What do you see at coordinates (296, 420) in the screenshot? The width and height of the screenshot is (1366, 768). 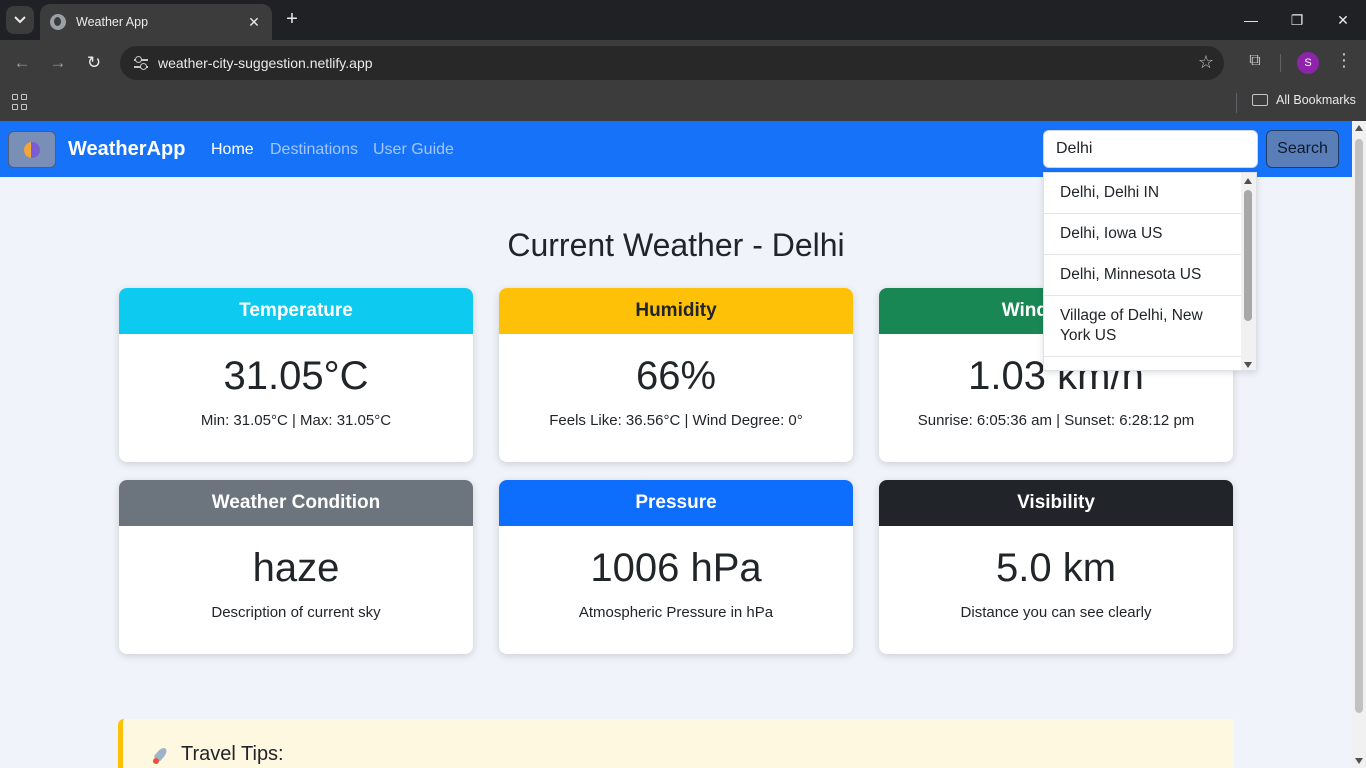 I see `card-subtext: Min: 31.05°C | Max: 31.05°C` at bounding box center [296, 420].